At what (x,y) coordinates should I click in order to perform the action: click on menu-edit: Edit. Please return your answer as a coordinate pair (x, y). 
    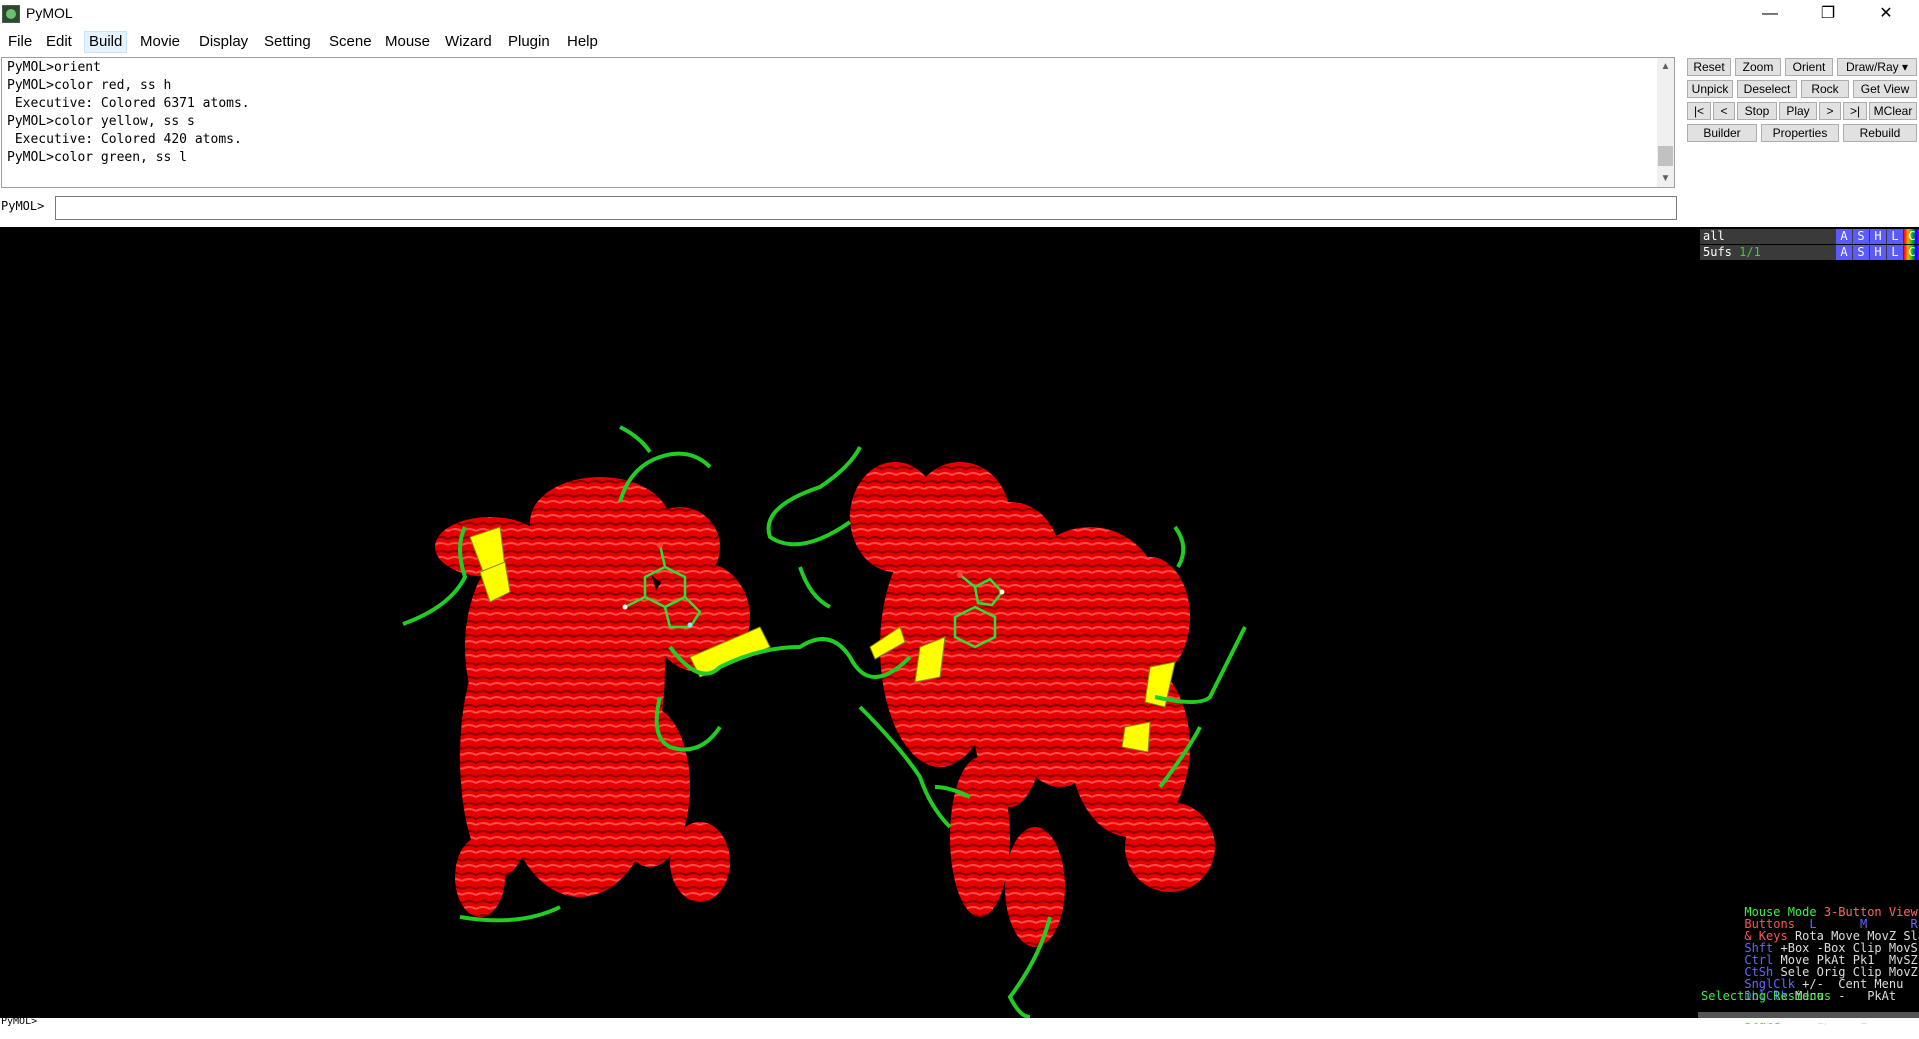
    Looking at the image, I should click on (59, 42).